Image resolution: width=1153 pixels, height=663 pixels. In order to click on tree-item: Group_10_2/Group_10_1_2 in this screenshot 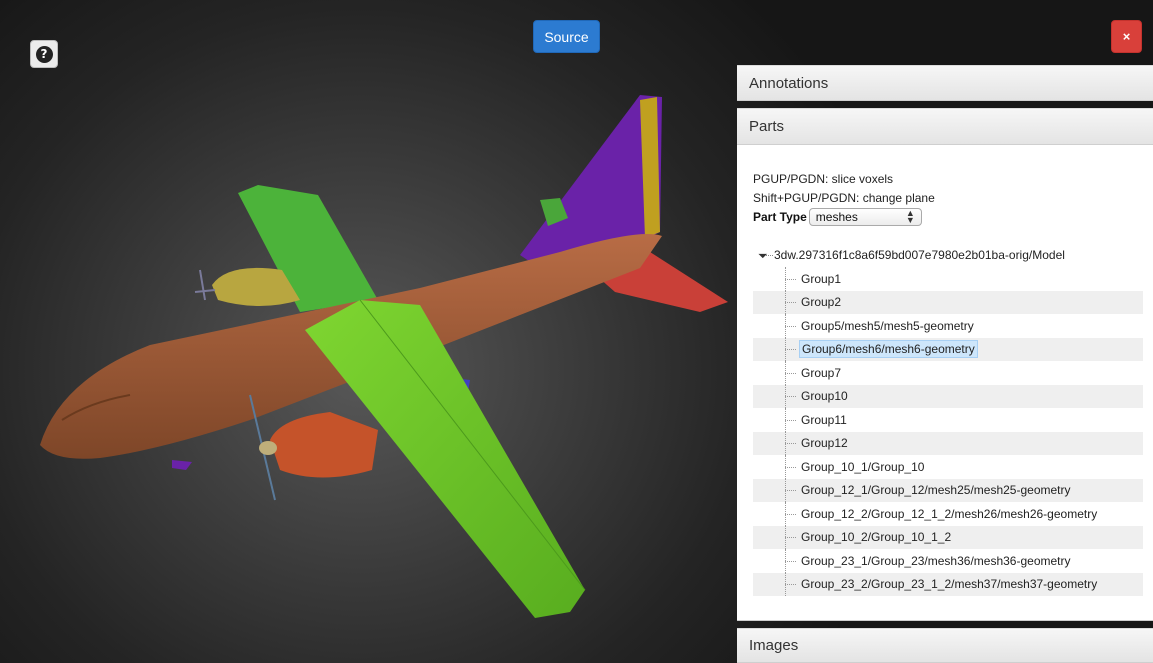, I will do `click(948, 537)`.